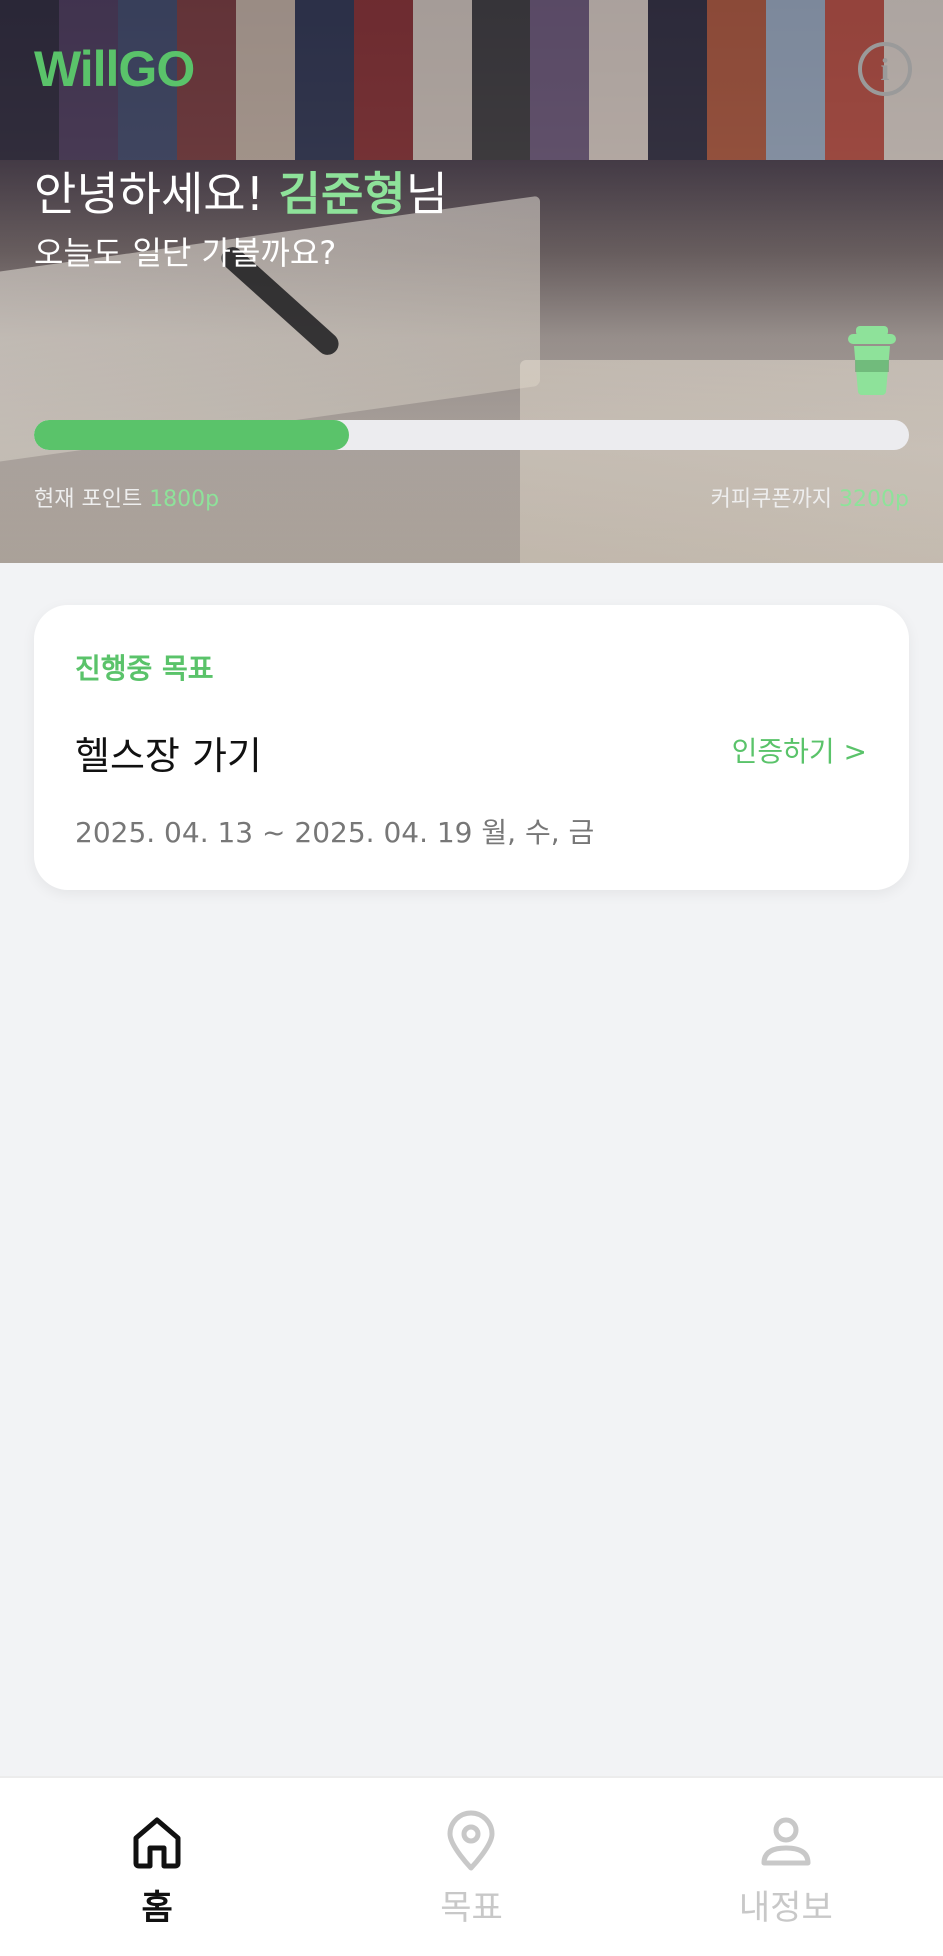  What do you see at coordinates (114, 69) in the screenshot?
I see `app-logo: WillGO` at bounding box center [114, 69].